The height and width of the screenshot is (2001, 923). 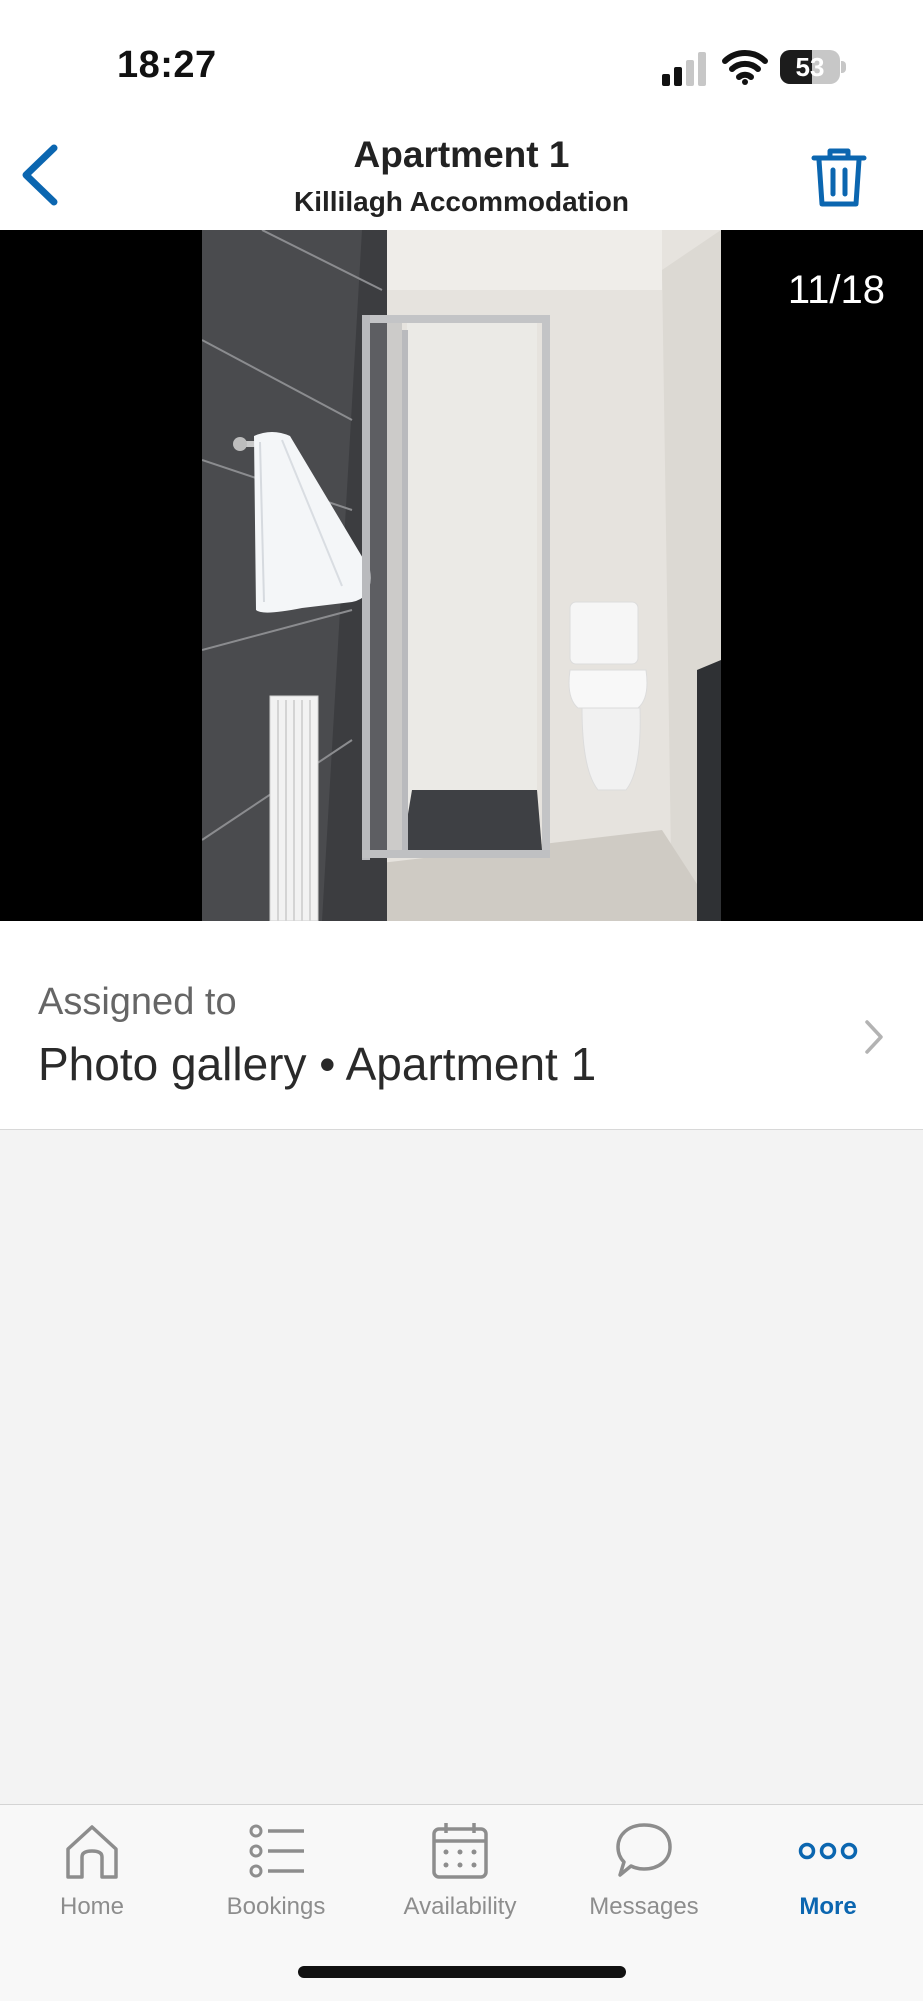 What do you see at coordinates (461, 201) in the screenshot?
I see `page-subtitle: Killilagh Accommodation` at bounding box center [461, 201].